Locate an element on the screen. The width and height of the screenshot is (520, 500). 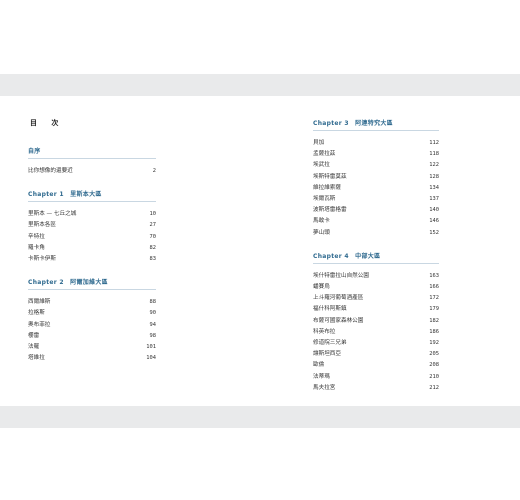
entry-page: 27 is located at coordinates (153, 225).